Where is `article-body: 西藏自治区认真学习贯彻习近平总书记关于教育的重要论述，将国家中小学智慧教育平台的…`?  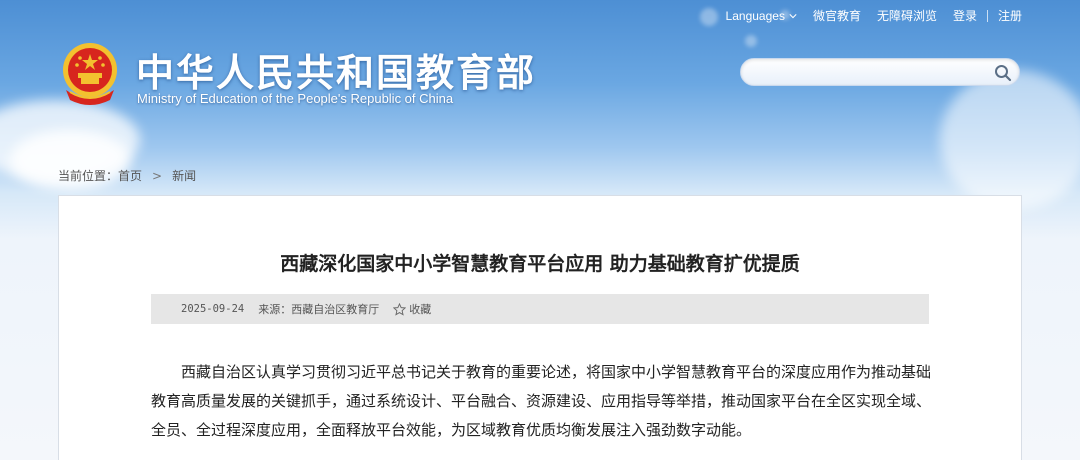 article-body: 西藏自治区认真学习贯彻习近平总书记关于教育的重要论述，将国家中小学智慧教育平台的… is located at coordinates (541, 401).